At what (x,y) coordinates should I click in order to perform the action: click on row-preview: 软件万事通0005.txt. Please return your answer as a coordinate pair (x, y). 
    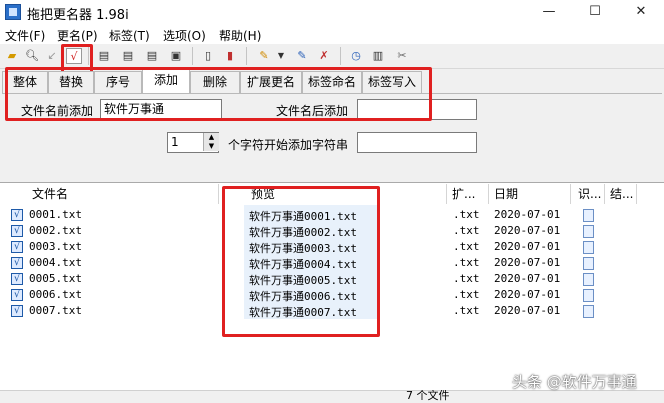
    Looking at the image, I should click on (303, 280).